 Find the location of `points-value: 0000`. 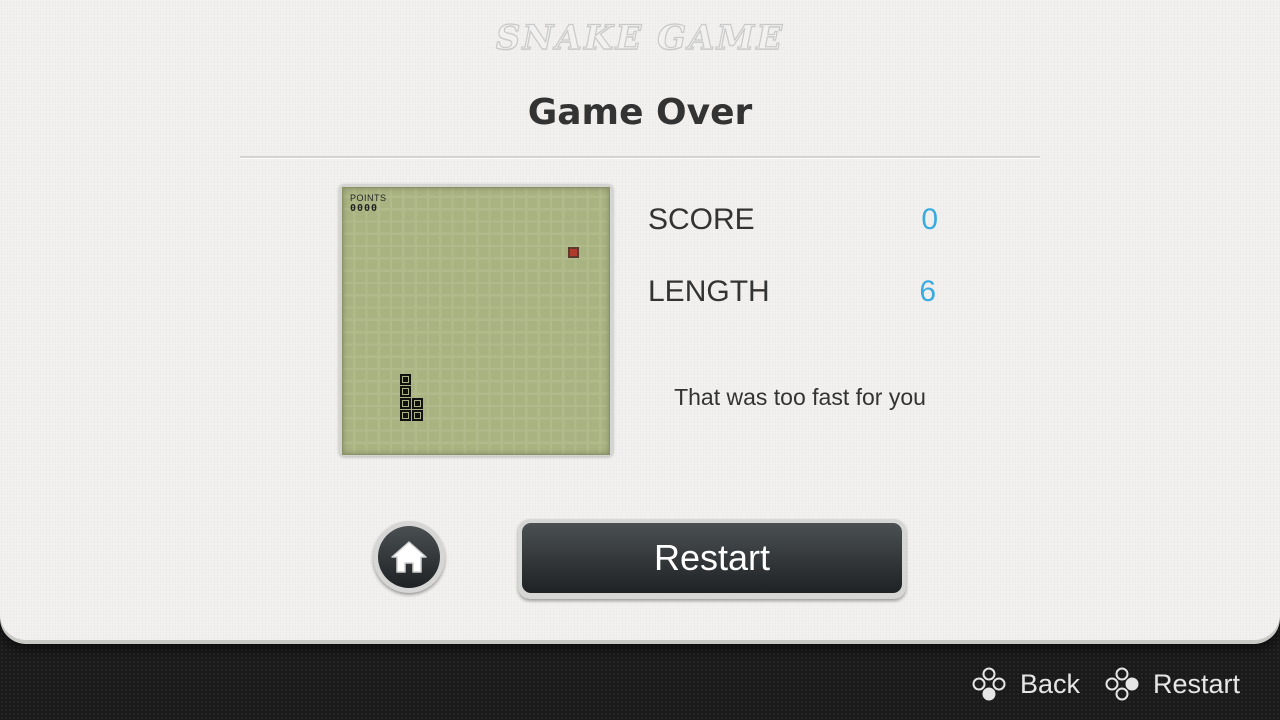

points-value: 0000 is located at coordinates (364, 208).